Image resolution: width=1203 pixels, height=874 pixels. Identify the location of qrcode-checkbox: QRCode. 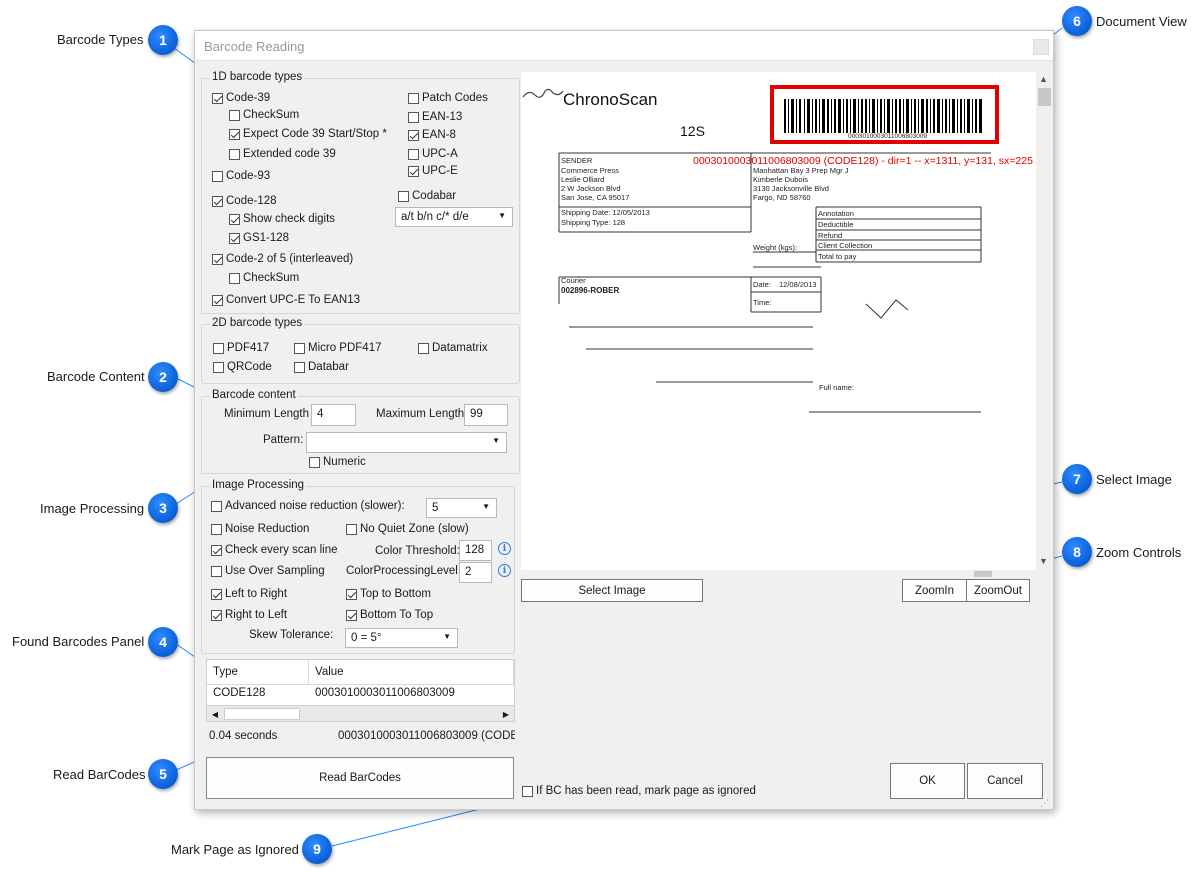
(242, 367).